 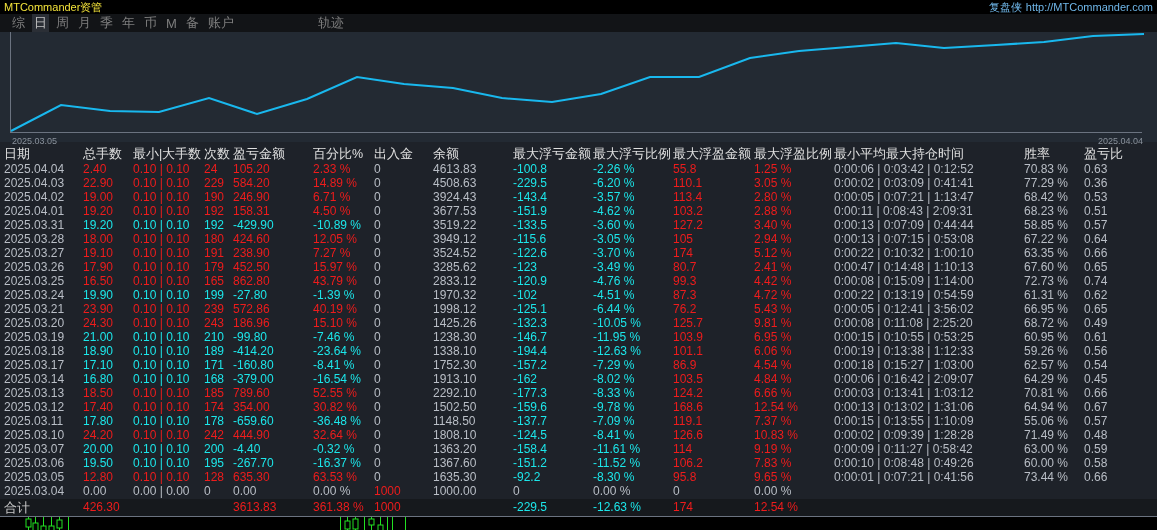 I want to click on website-link: http://MTCommander.com, so click(x=1089, y=7).